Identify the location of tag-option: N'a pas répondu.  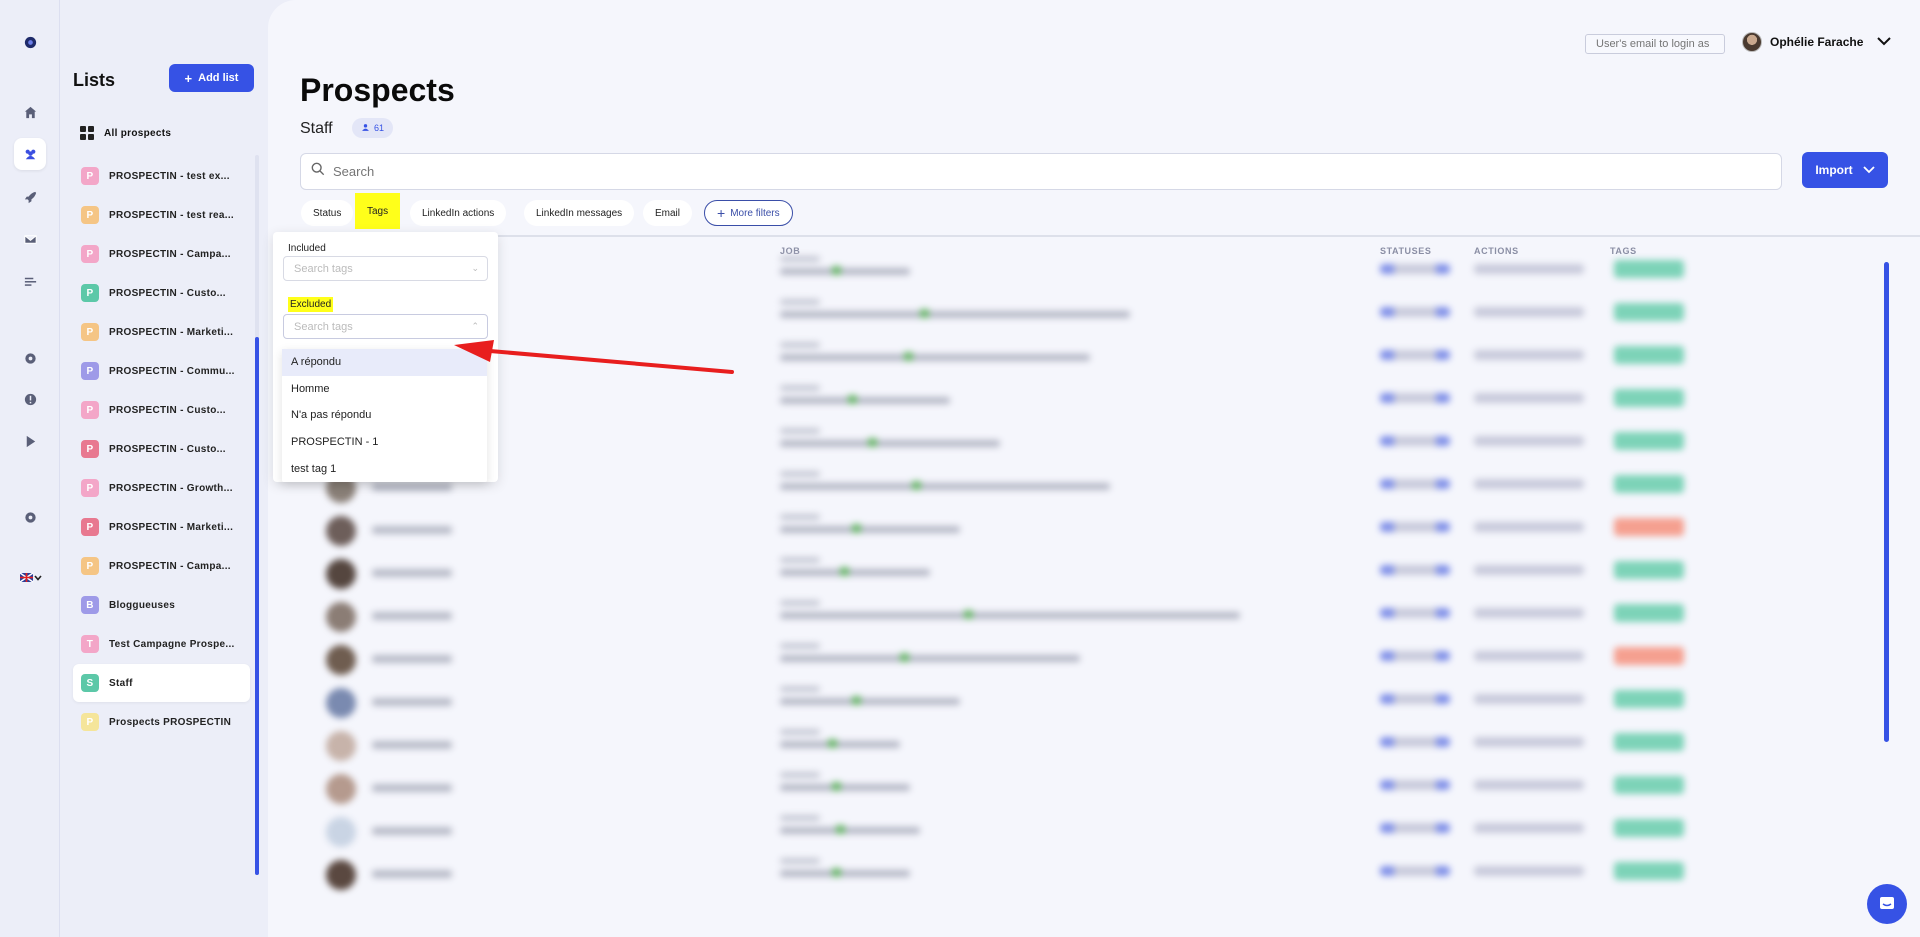
(384, 415).